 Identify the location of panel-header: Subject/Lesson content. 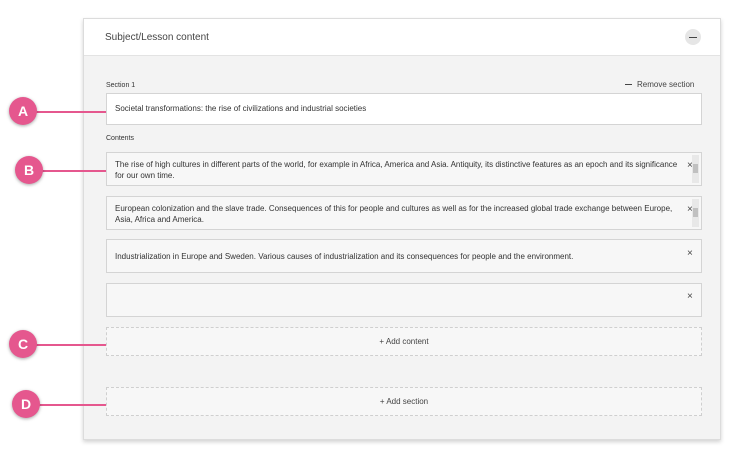
(402, 37).